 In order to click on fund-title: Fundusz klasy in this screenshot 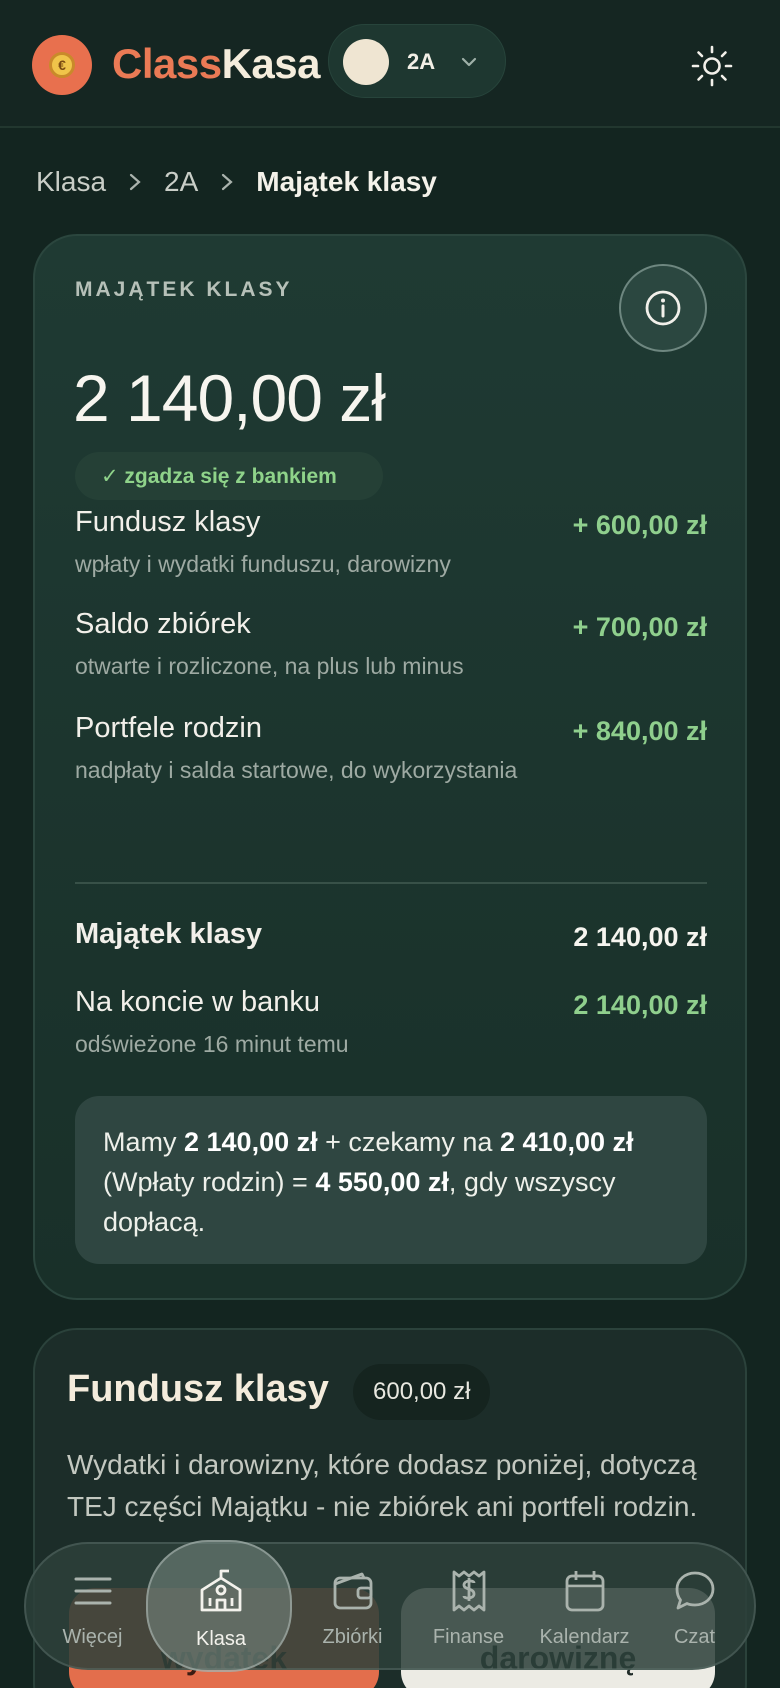, I will do `click(198, 1389)`.